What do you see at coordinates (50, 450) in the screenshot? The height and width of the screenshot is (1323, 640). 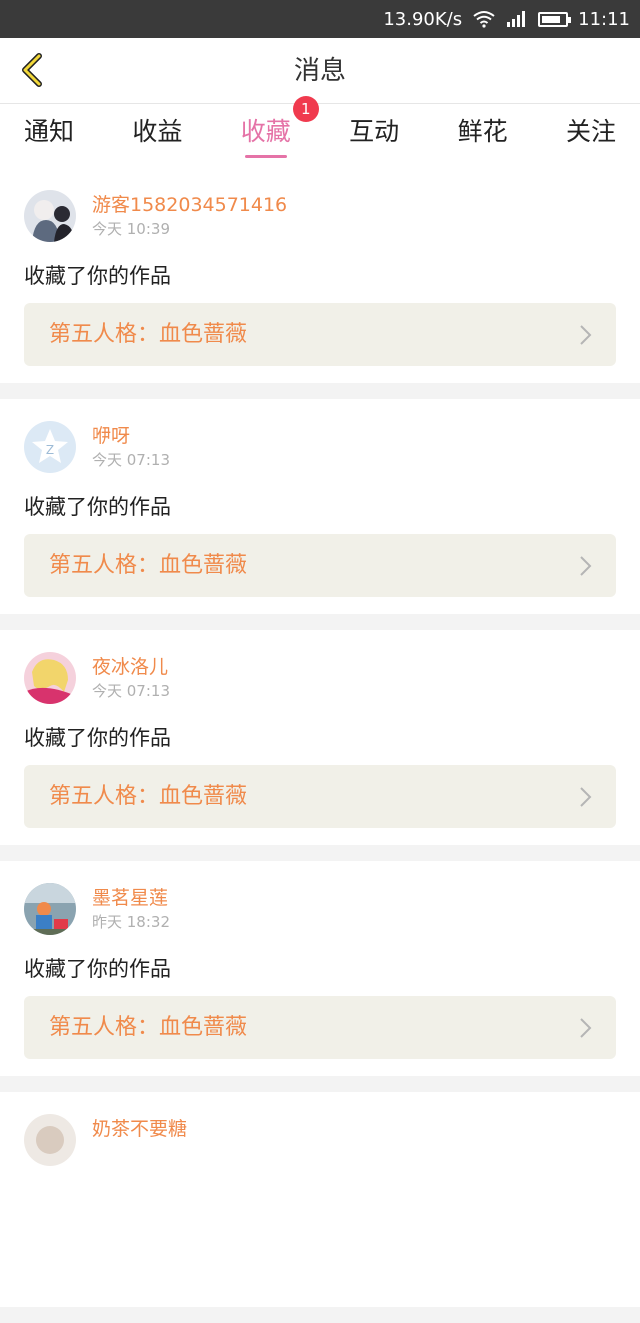 I see `svg-text: Z` at bounding box center [50, 450].